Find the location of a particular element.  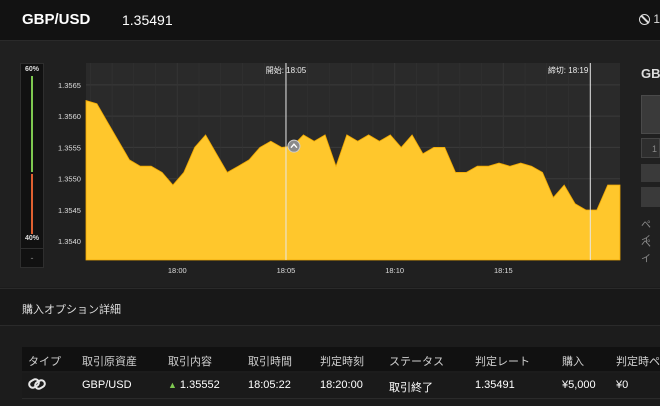

col-status: ステータス is located at coordinates (416, 362).